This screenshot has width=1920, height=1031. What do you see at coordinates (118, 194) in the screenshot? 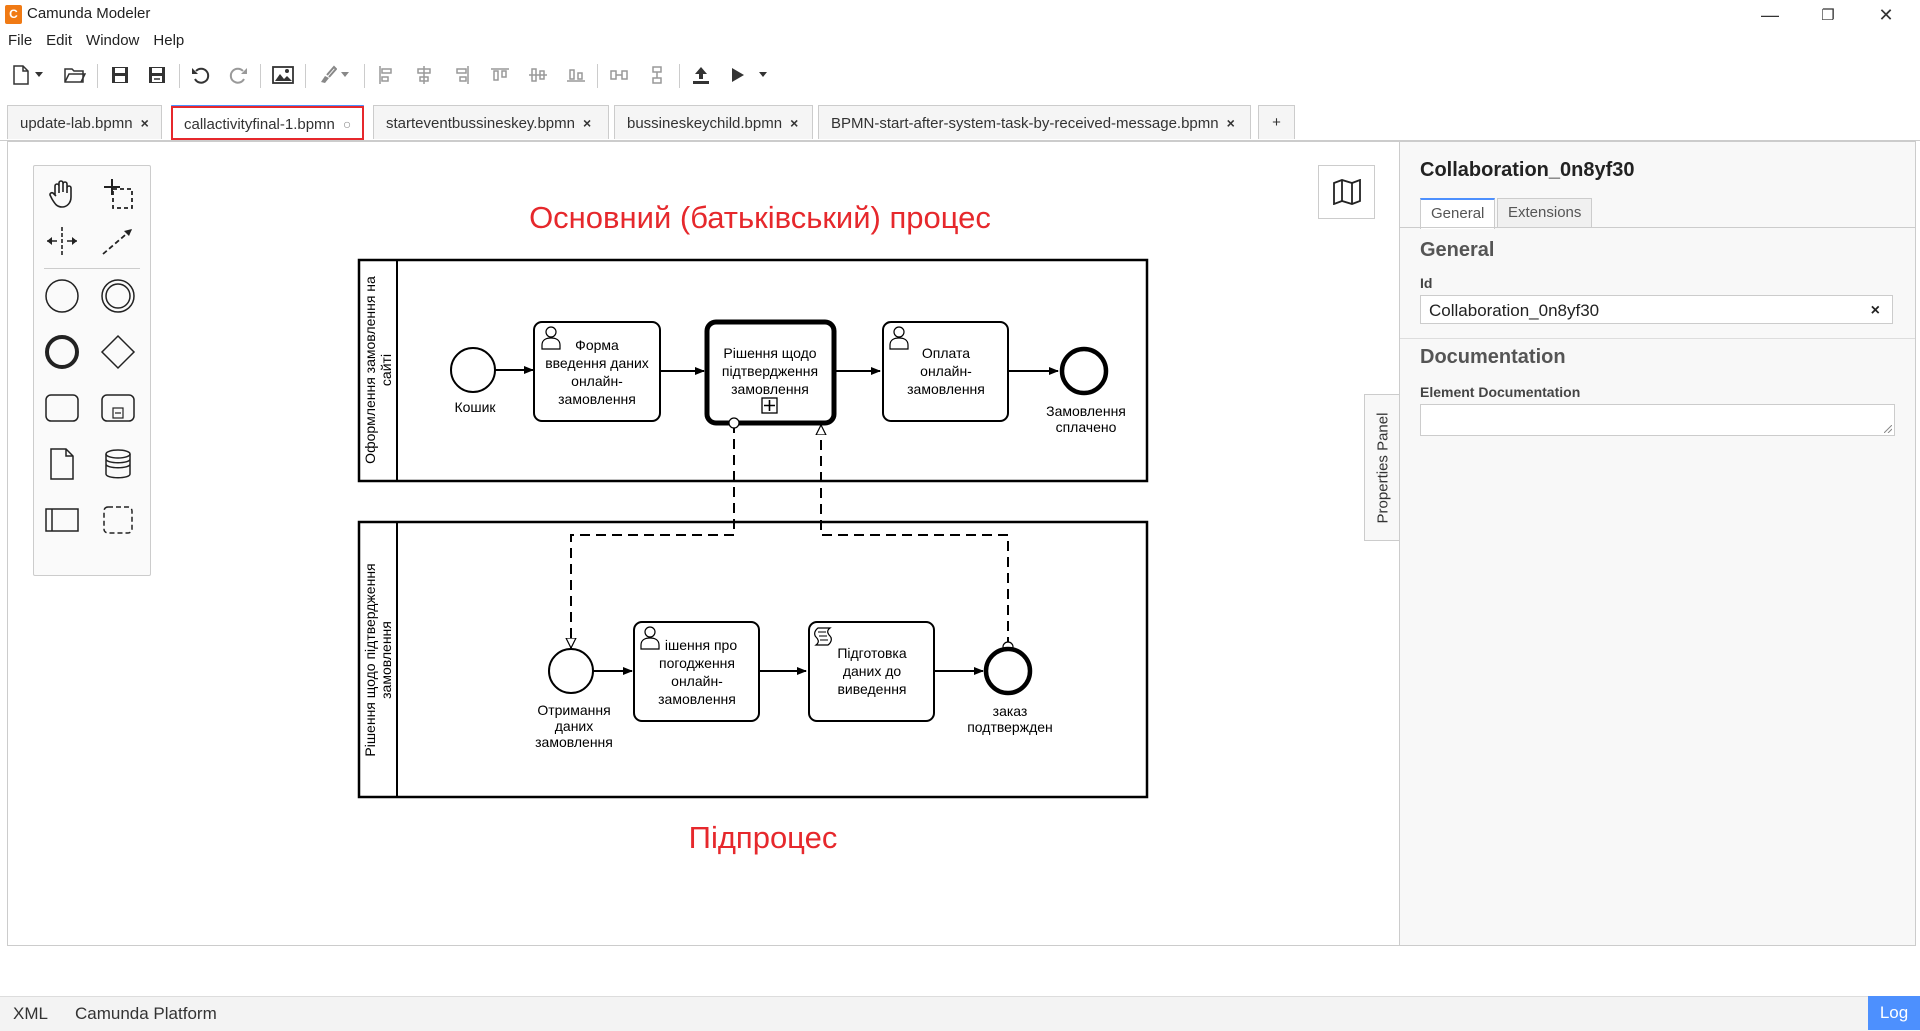
I see `lasso-tool-icon` at bounding box center [118, 194].